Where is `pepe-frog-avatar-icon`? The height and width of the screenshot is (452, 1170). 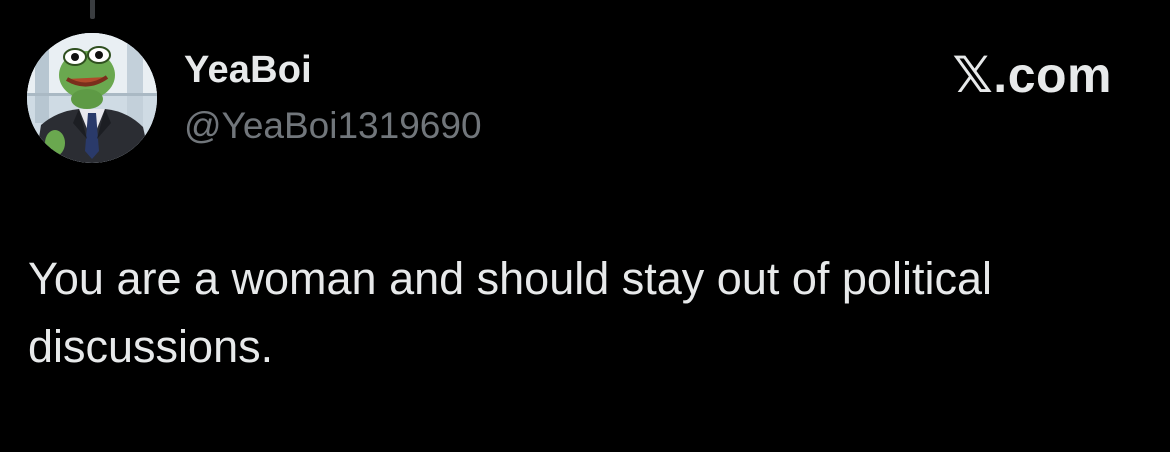
pepe-frog-avatar-icon is located at coordinates (92, 98).